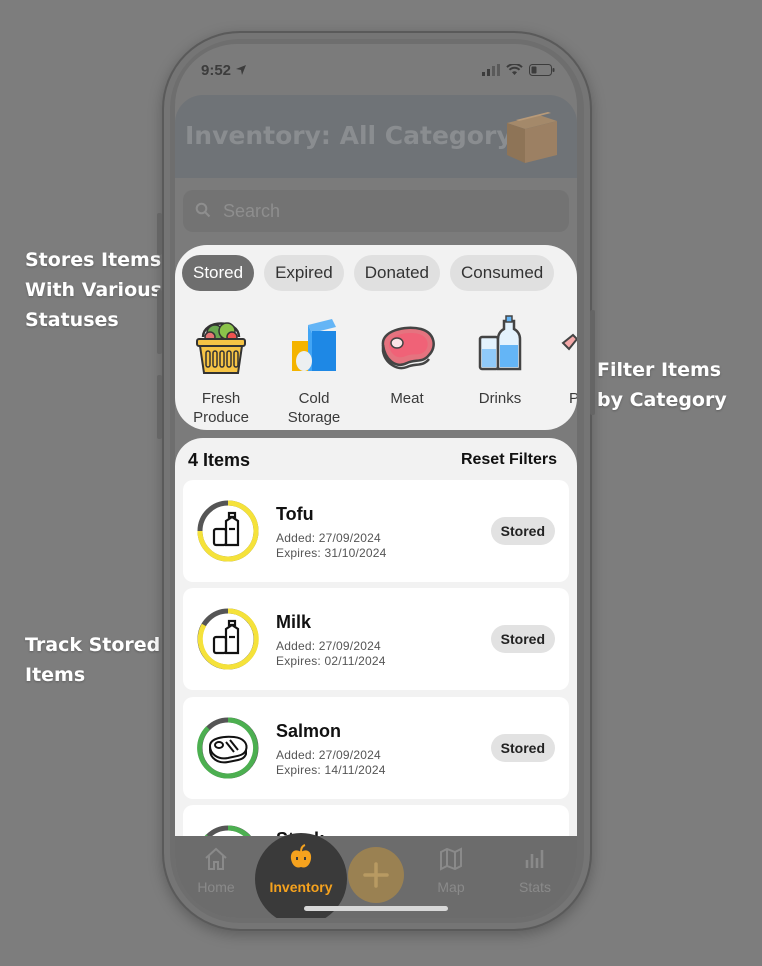  Describe the element at coordinates (331, 770) in the screenshot. I see `item-expiry-date: Expires: 14/11/2024` at that location.